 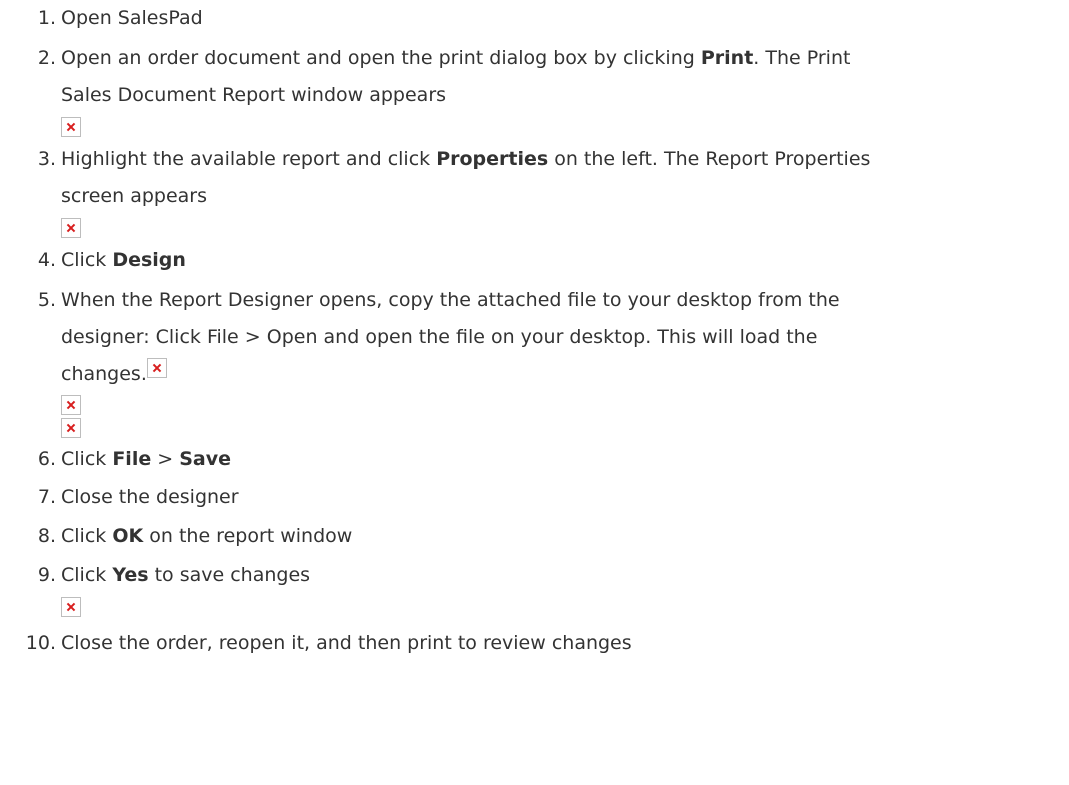 What do you see at coordinates (132, 459) in the screenshot?
I see `file-menu-label: File` at bounding box center [132, 459].